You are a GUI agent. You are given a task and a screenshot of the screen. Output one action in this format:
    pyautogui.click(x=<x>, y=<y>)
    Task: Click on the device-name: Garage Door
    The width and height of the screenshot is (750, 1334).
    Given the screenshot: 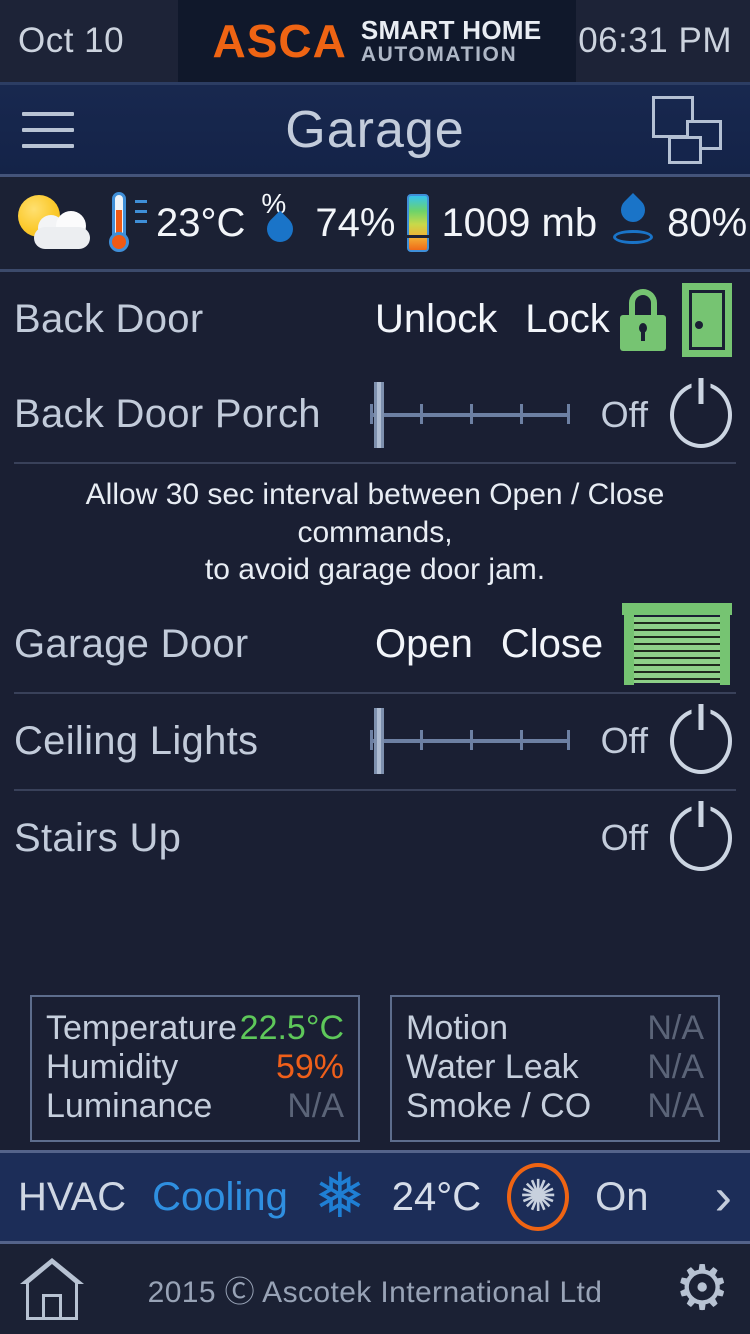 What is the action you would take?
    pyautogui.click(x=131, y=643)
    